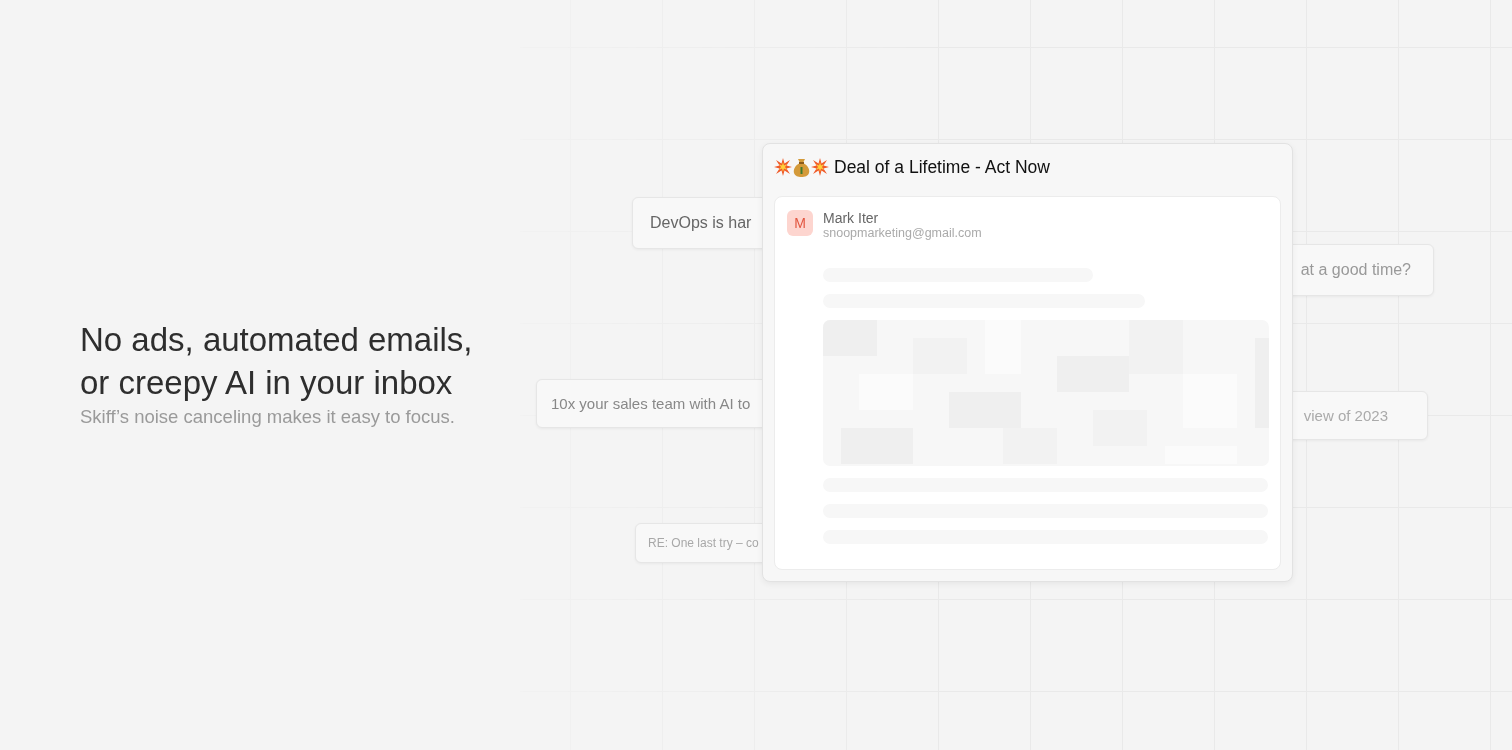 Image resolution: width=1512 pixels, height=750 pixels. I want to click on headline: or creepy AI in your inbox, so click(267, 383).